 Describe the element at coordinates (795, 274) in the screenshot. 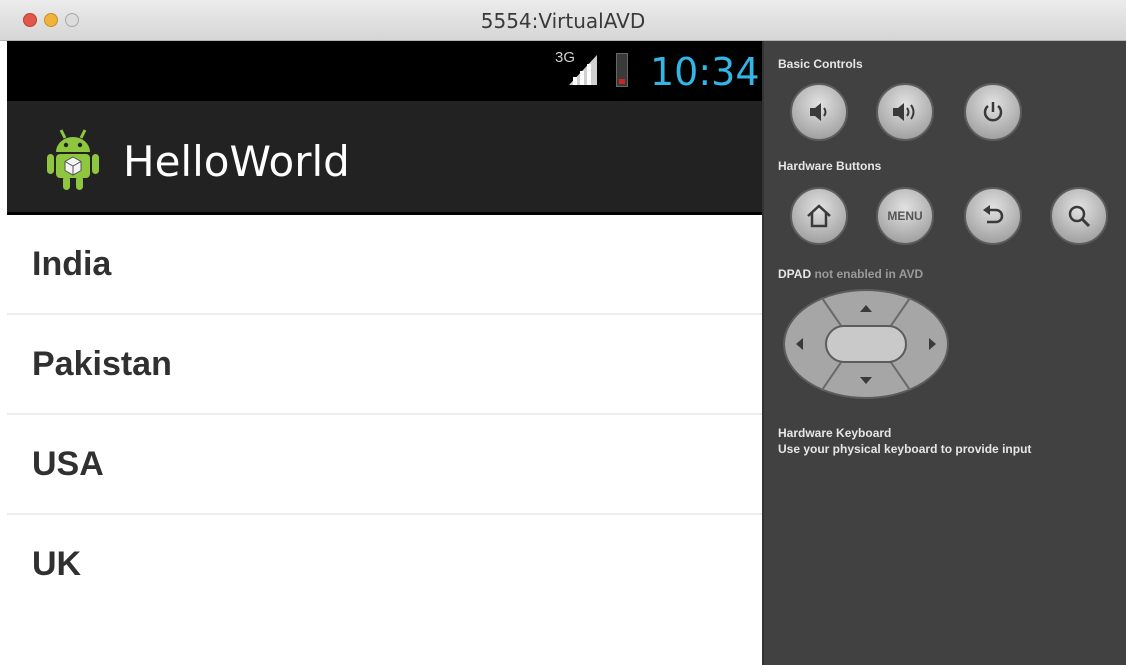

I see `dpad-label-title: DPAD` at that location.